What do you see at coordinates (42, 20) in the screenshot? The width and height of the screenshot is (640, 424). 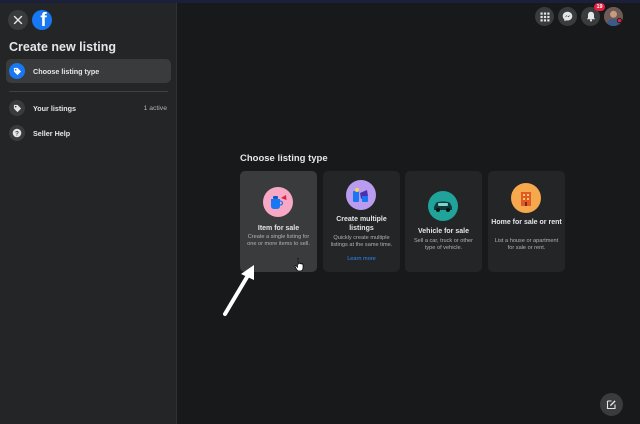 I see `facebook-logo: f` at bounding box center [42, 20].